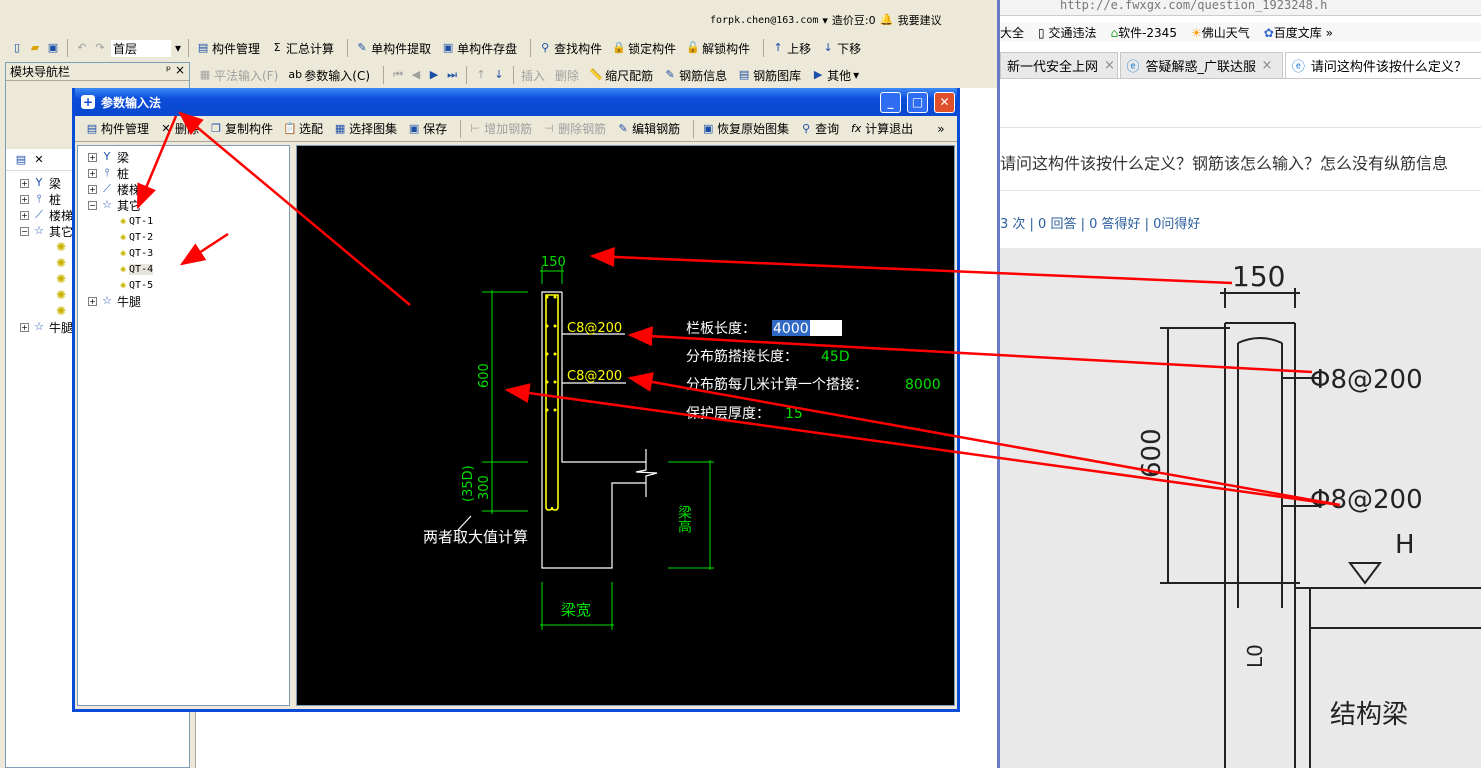 Image resolution: width=1481 pixels, height=768 pixels. What do you see at coordinates (157, 162) in the screenshot?
I see `arrow-other` at bounding box center [157, 162].